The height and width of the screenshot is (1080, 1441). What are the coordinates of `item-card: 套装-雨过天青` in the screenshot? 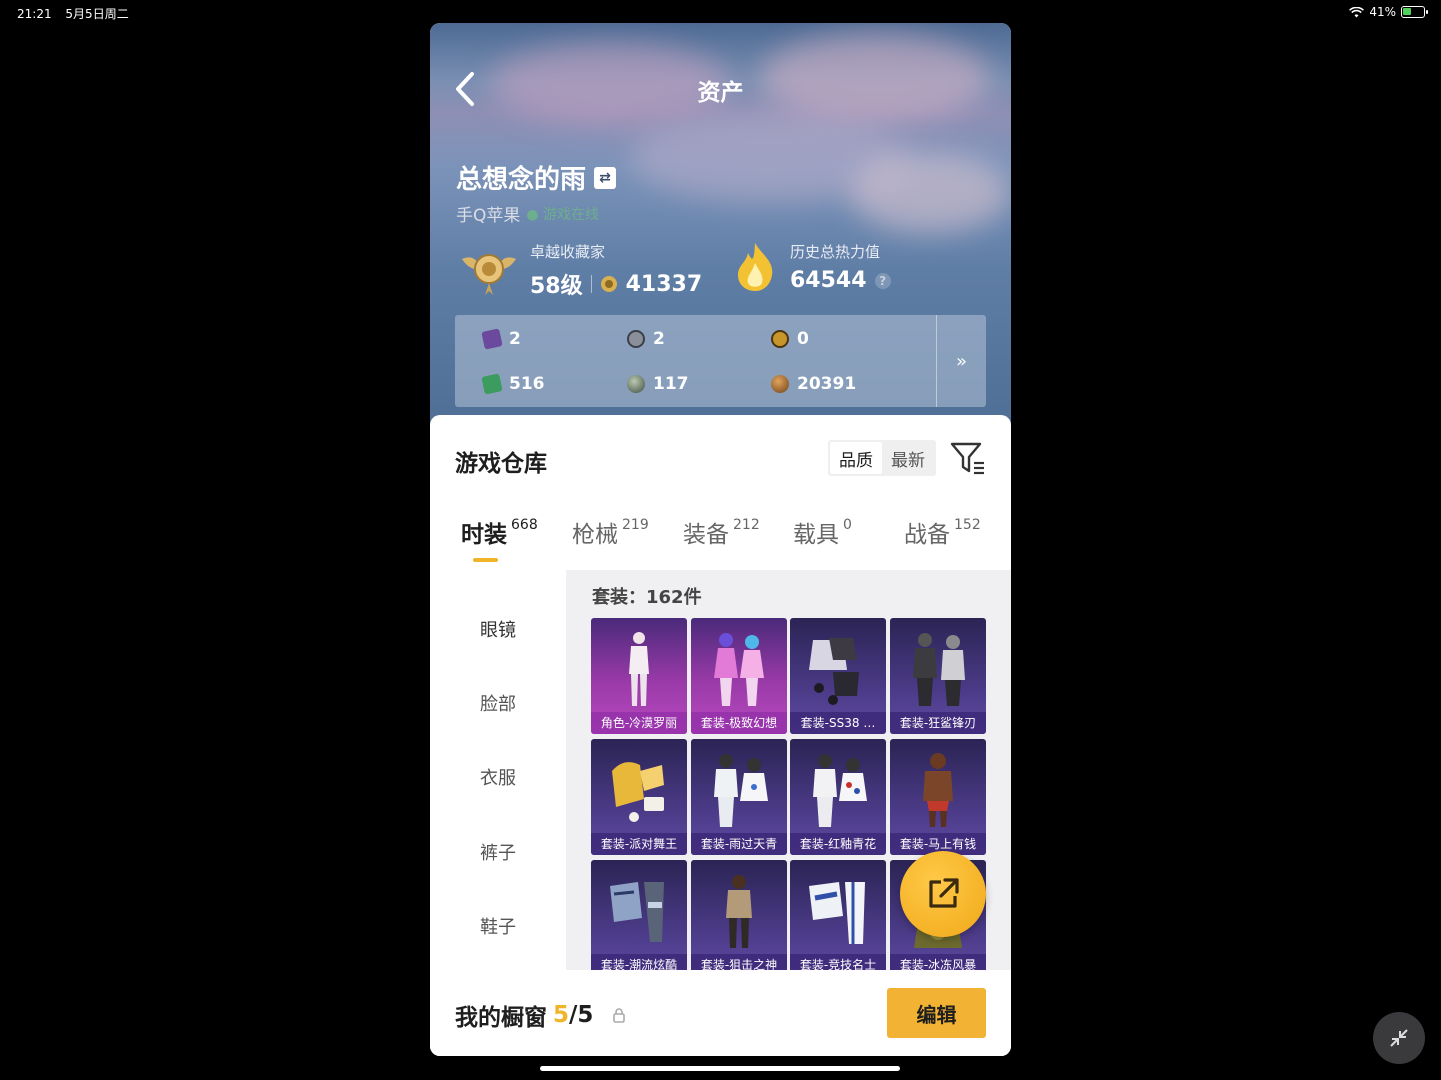 It's located at (739, 797).